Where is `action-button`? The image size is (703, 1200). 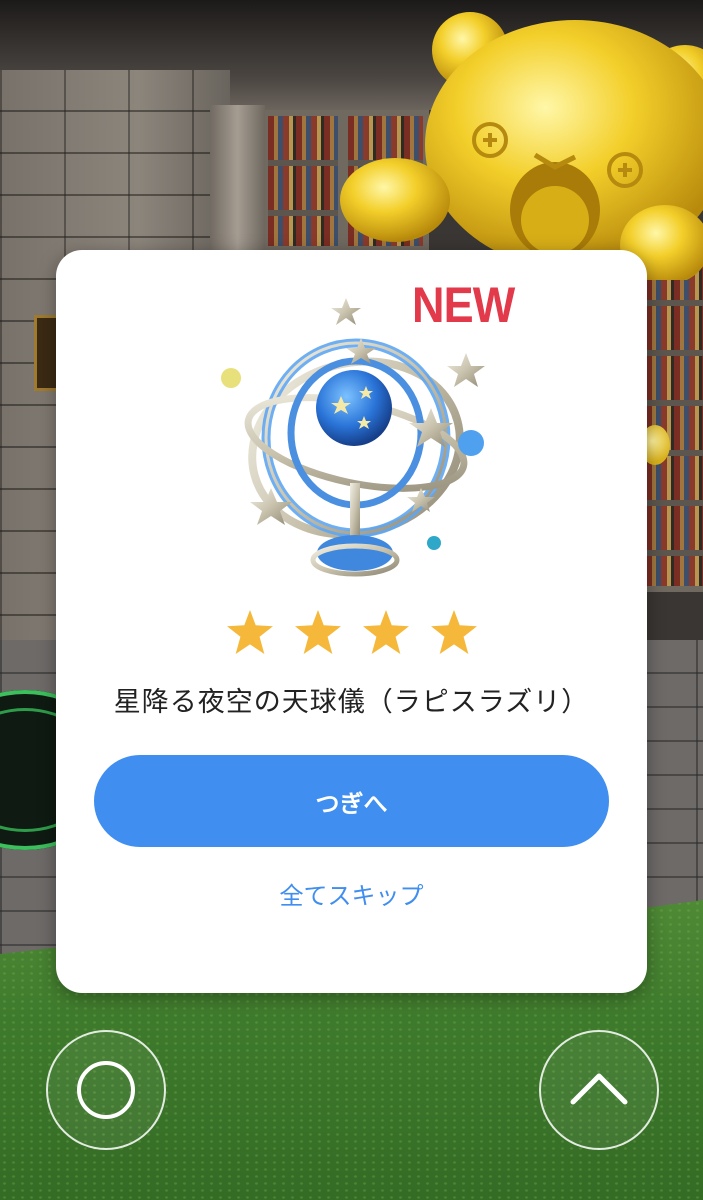 action-button is located at coordinates (106, 1090).